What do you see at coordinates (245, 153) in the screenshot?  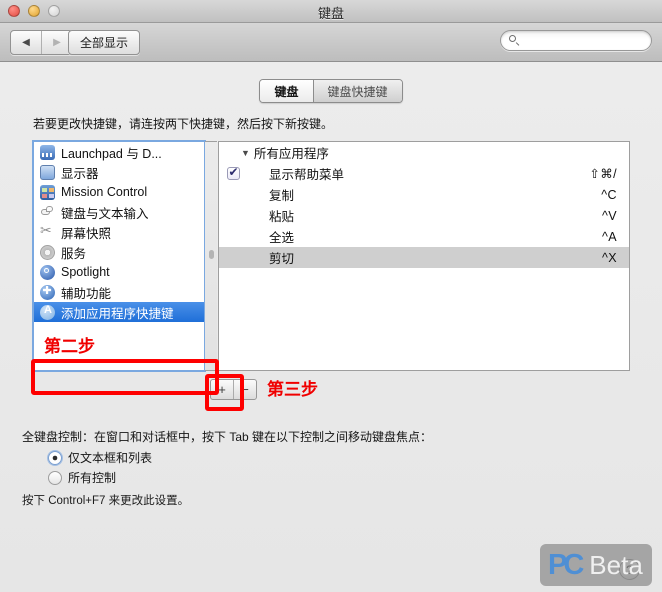 I see `chevron-down-icon: ▼` at bounding box center [245, 153].